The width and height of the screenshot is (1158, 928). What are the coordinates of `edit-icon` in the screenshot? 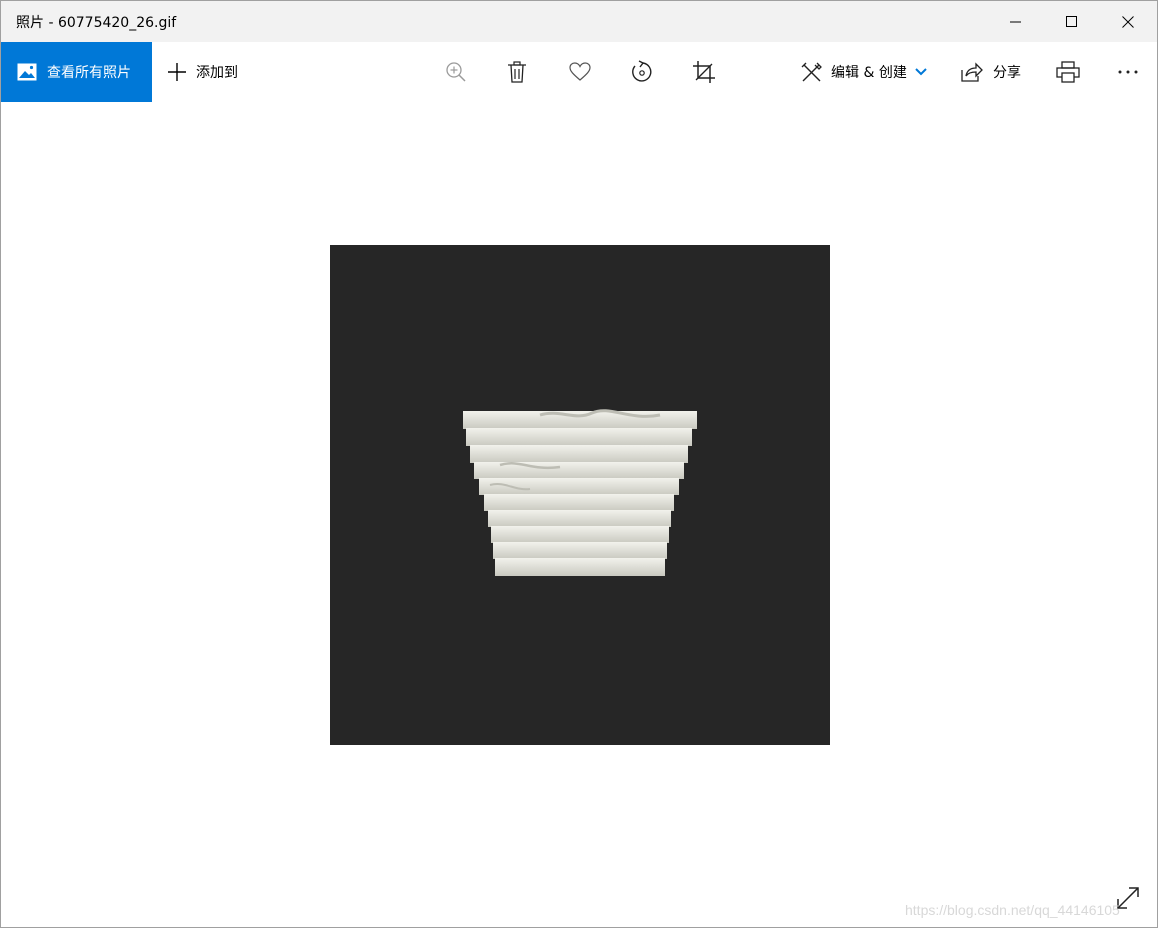 It's located at (811, 72).